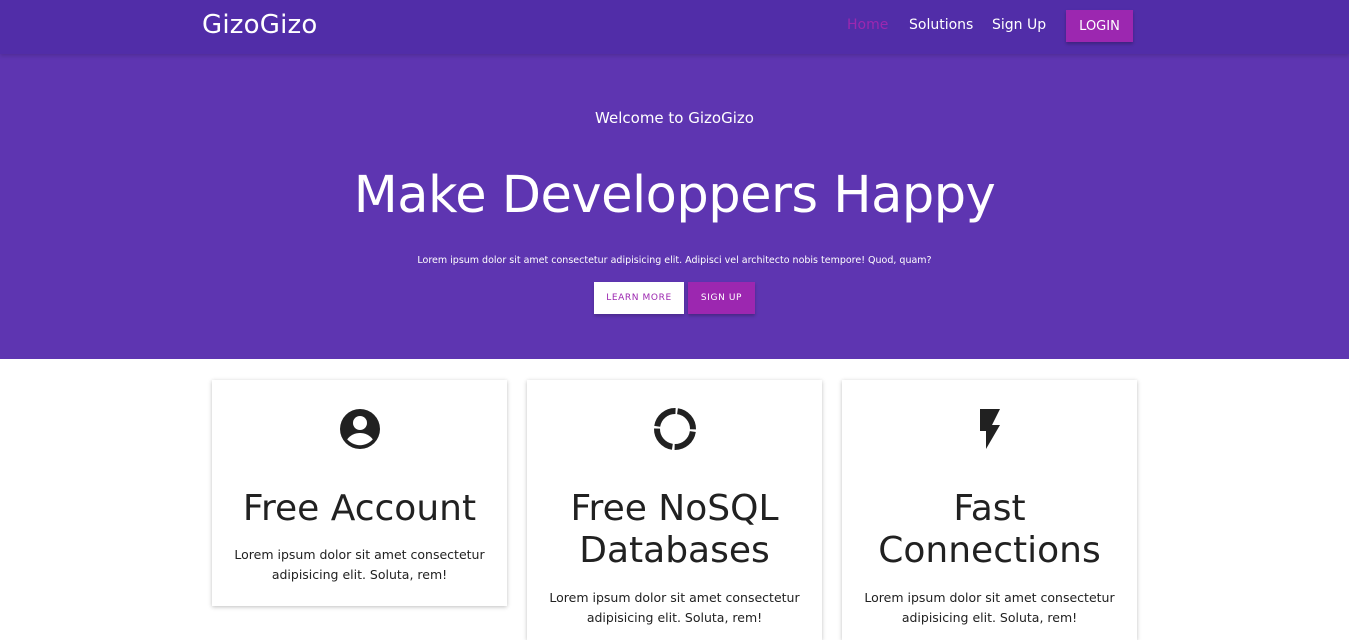 This screenshot has width=1349, height=640. What do you see at coordinates (721, 298) in the screenshot?
I see `hero-sign-up-button: SIGN UP` at bounding box center [721, 298].